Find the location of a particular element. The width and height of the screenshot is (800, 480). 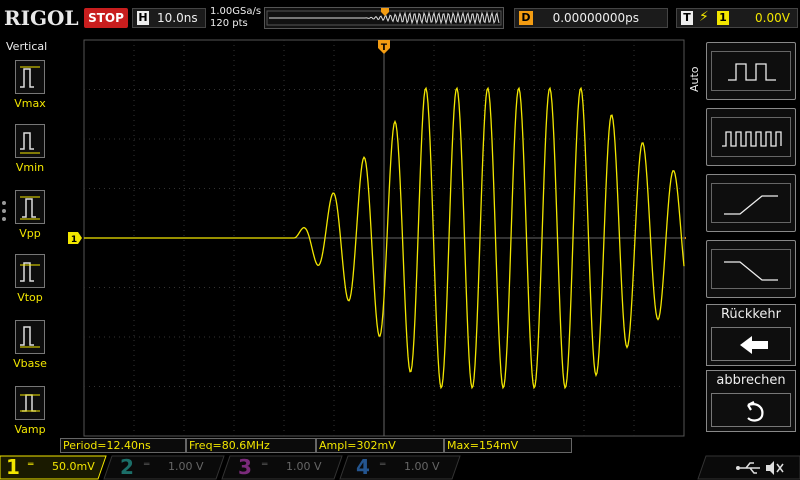

measure-vtop: Vtop is located at coordinates (30, 279).